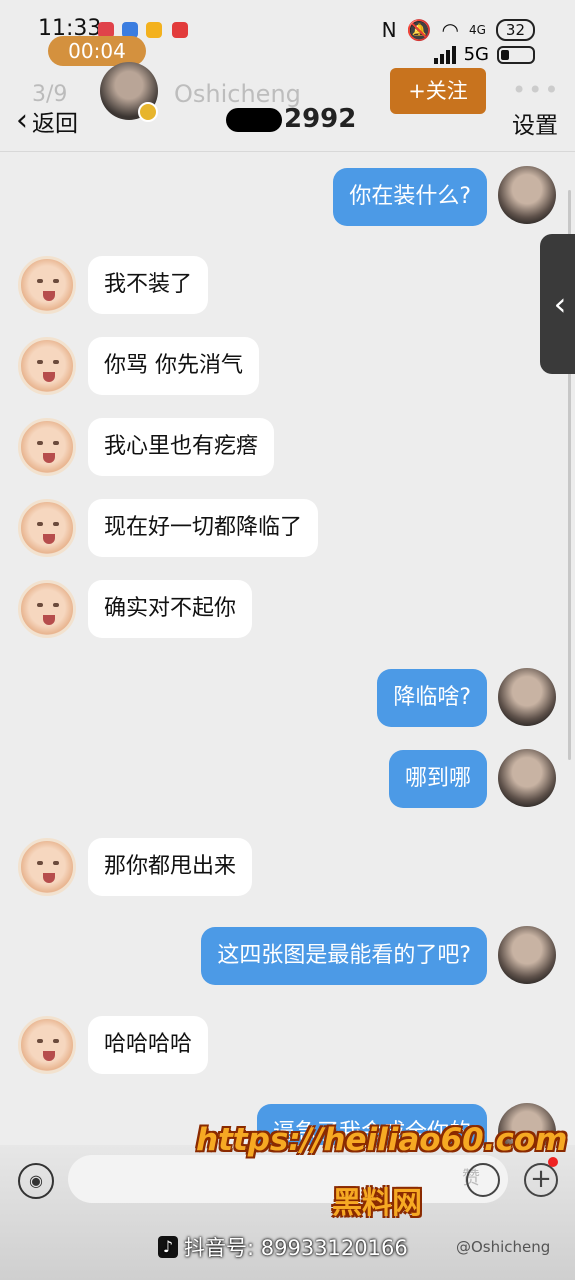 This screenshot has height=1280, width=575. Describe the element at coordinates (296, 1248) in the screenshot. I see `douyin-id: 抖音号: 89933120166` at that location.